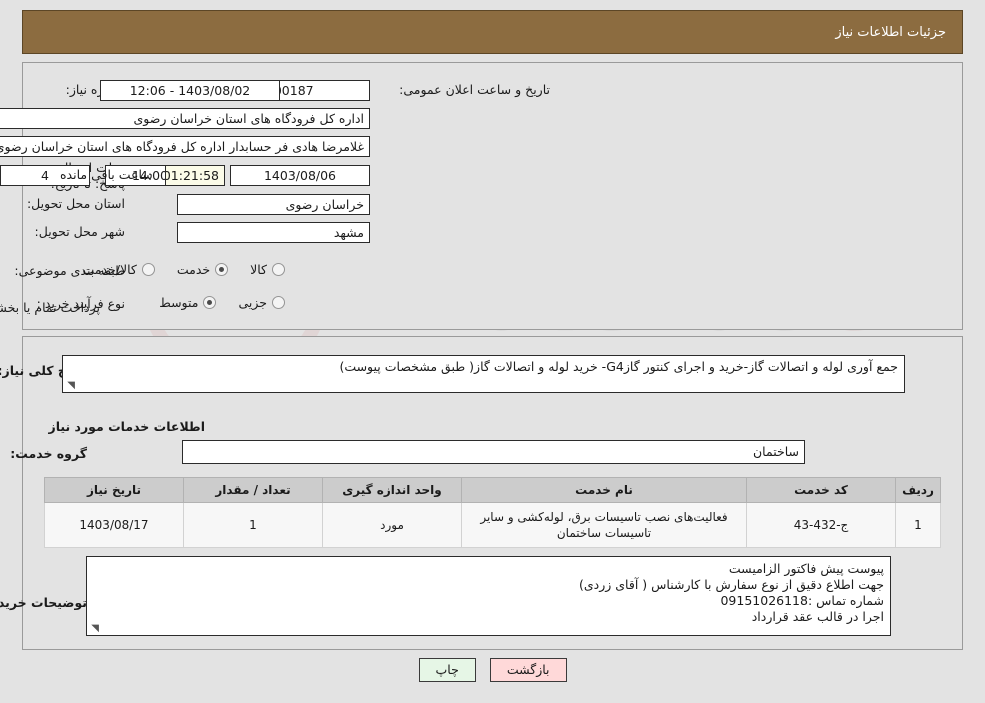  I want to click on city-value: مشهد, so click(273, 232).